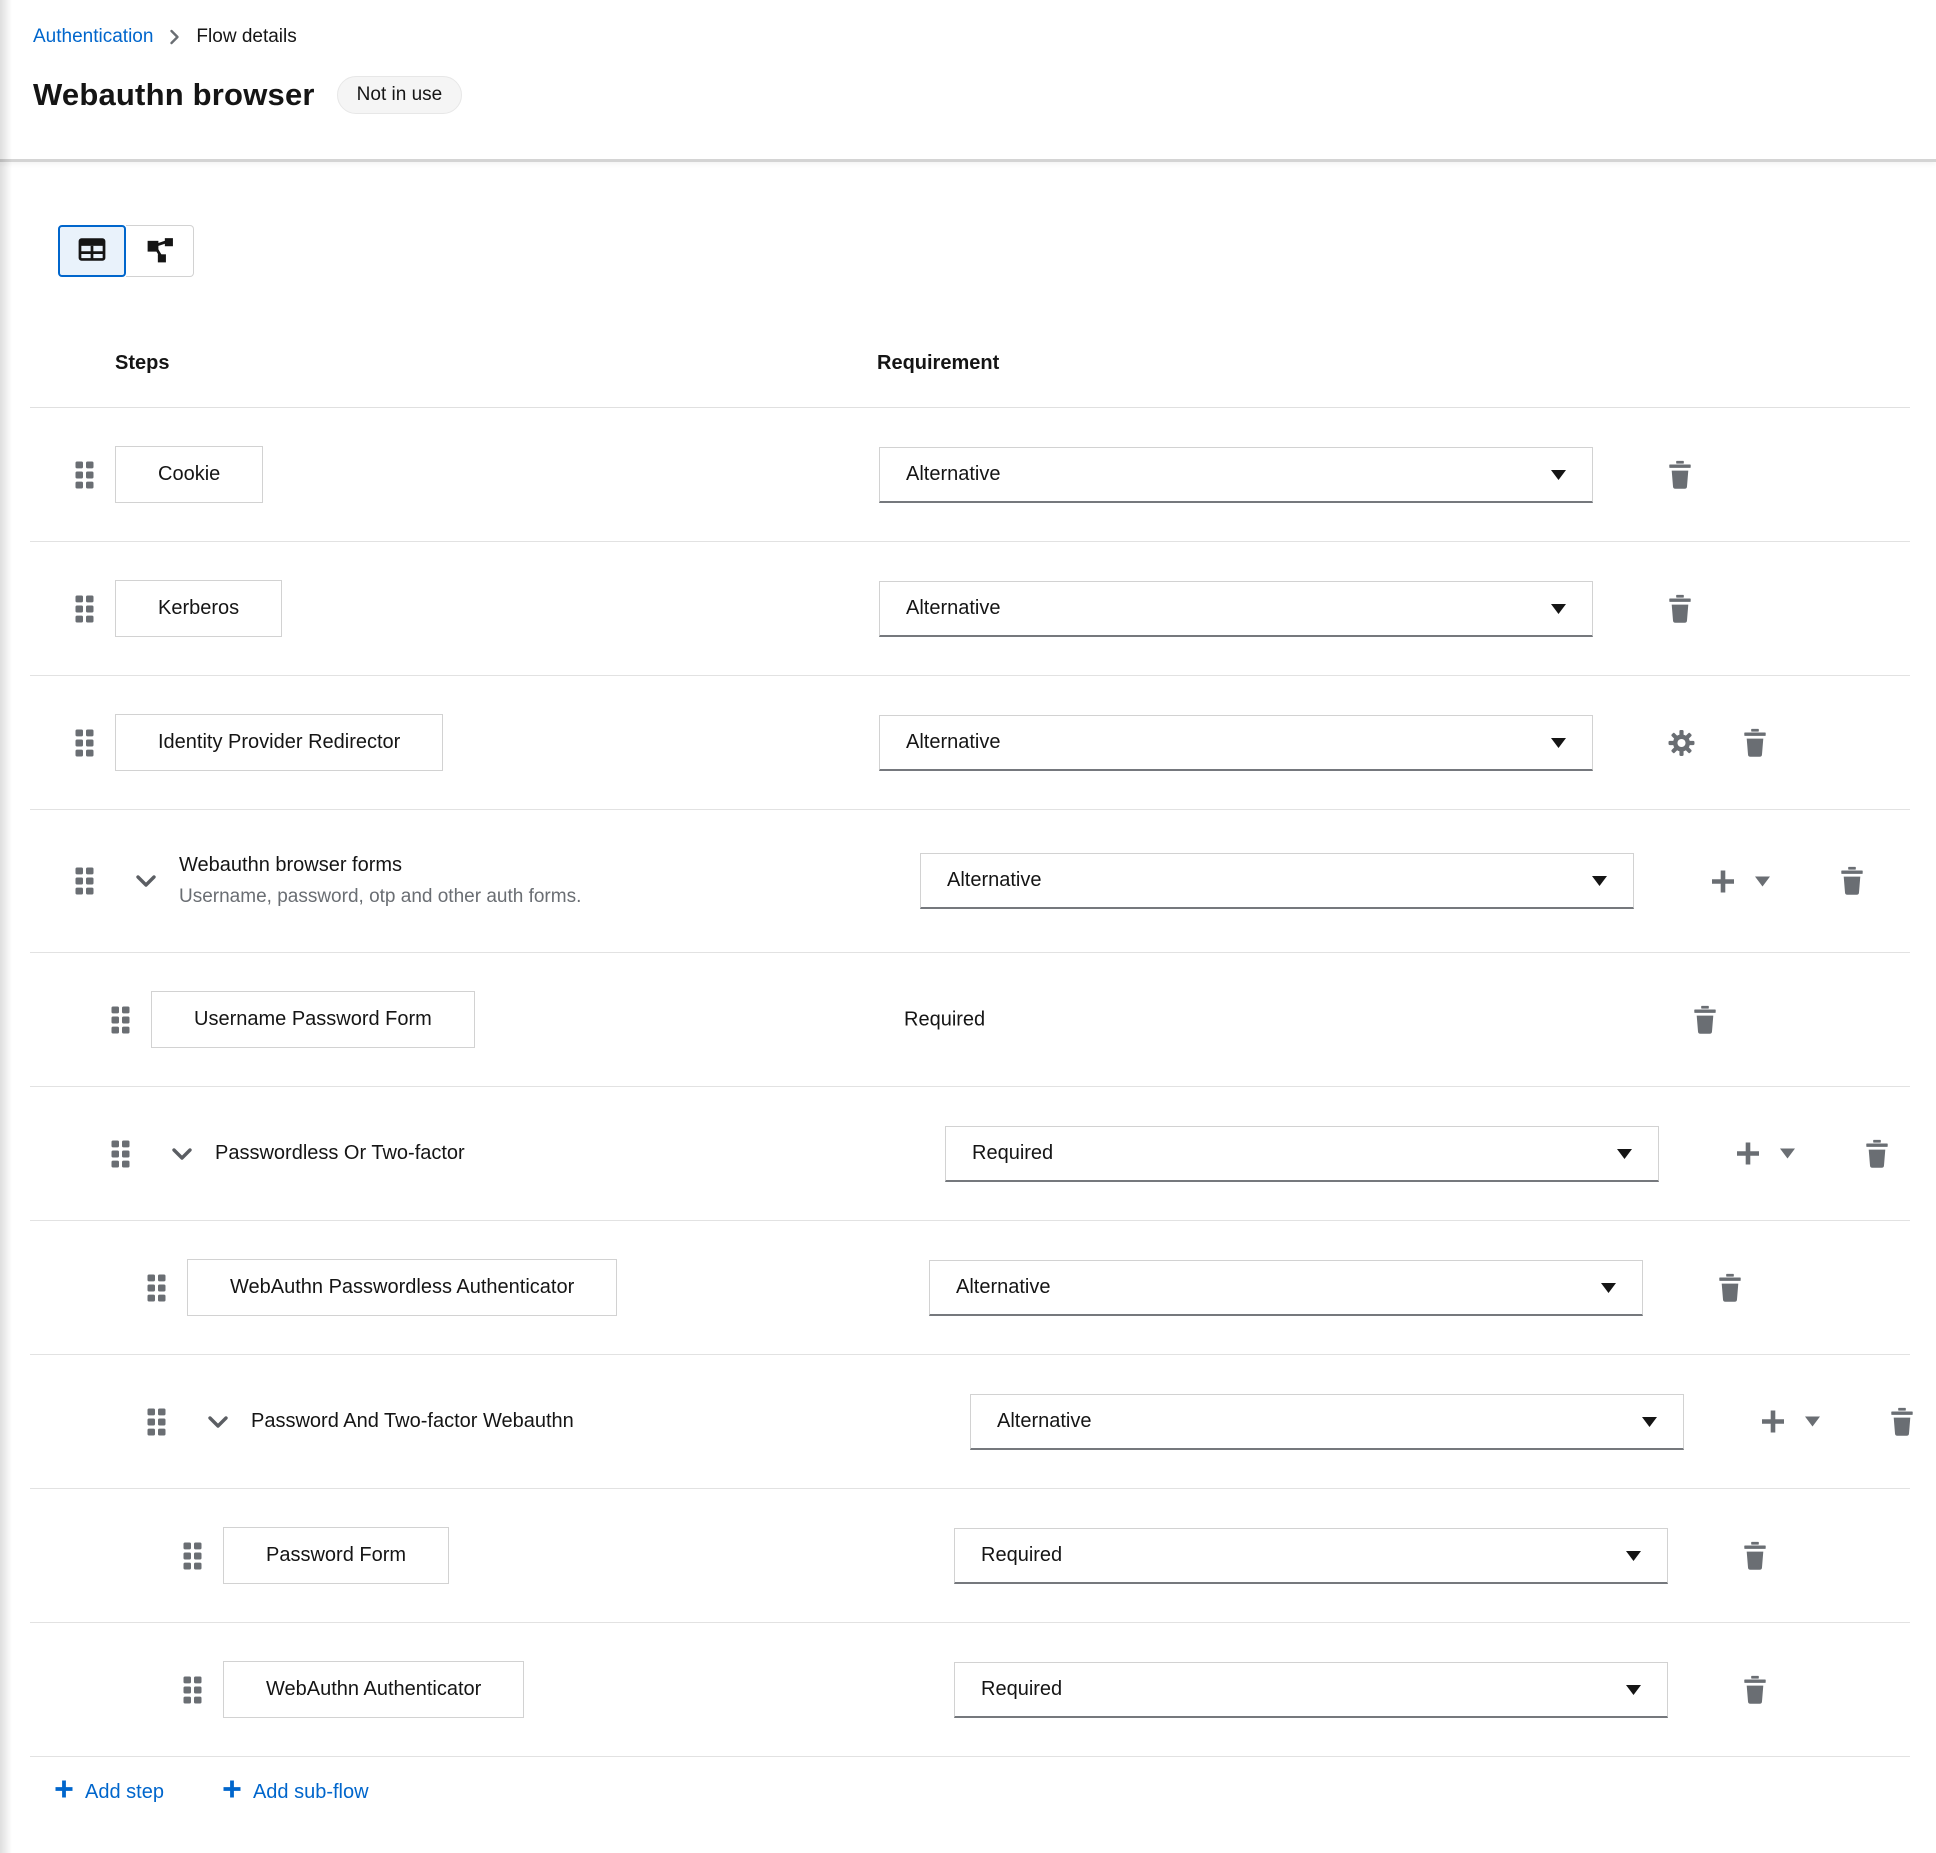  Describe the element at coordinates (199, 608) in the screenshot. I see `step-name-box: Kerberos` at that location.